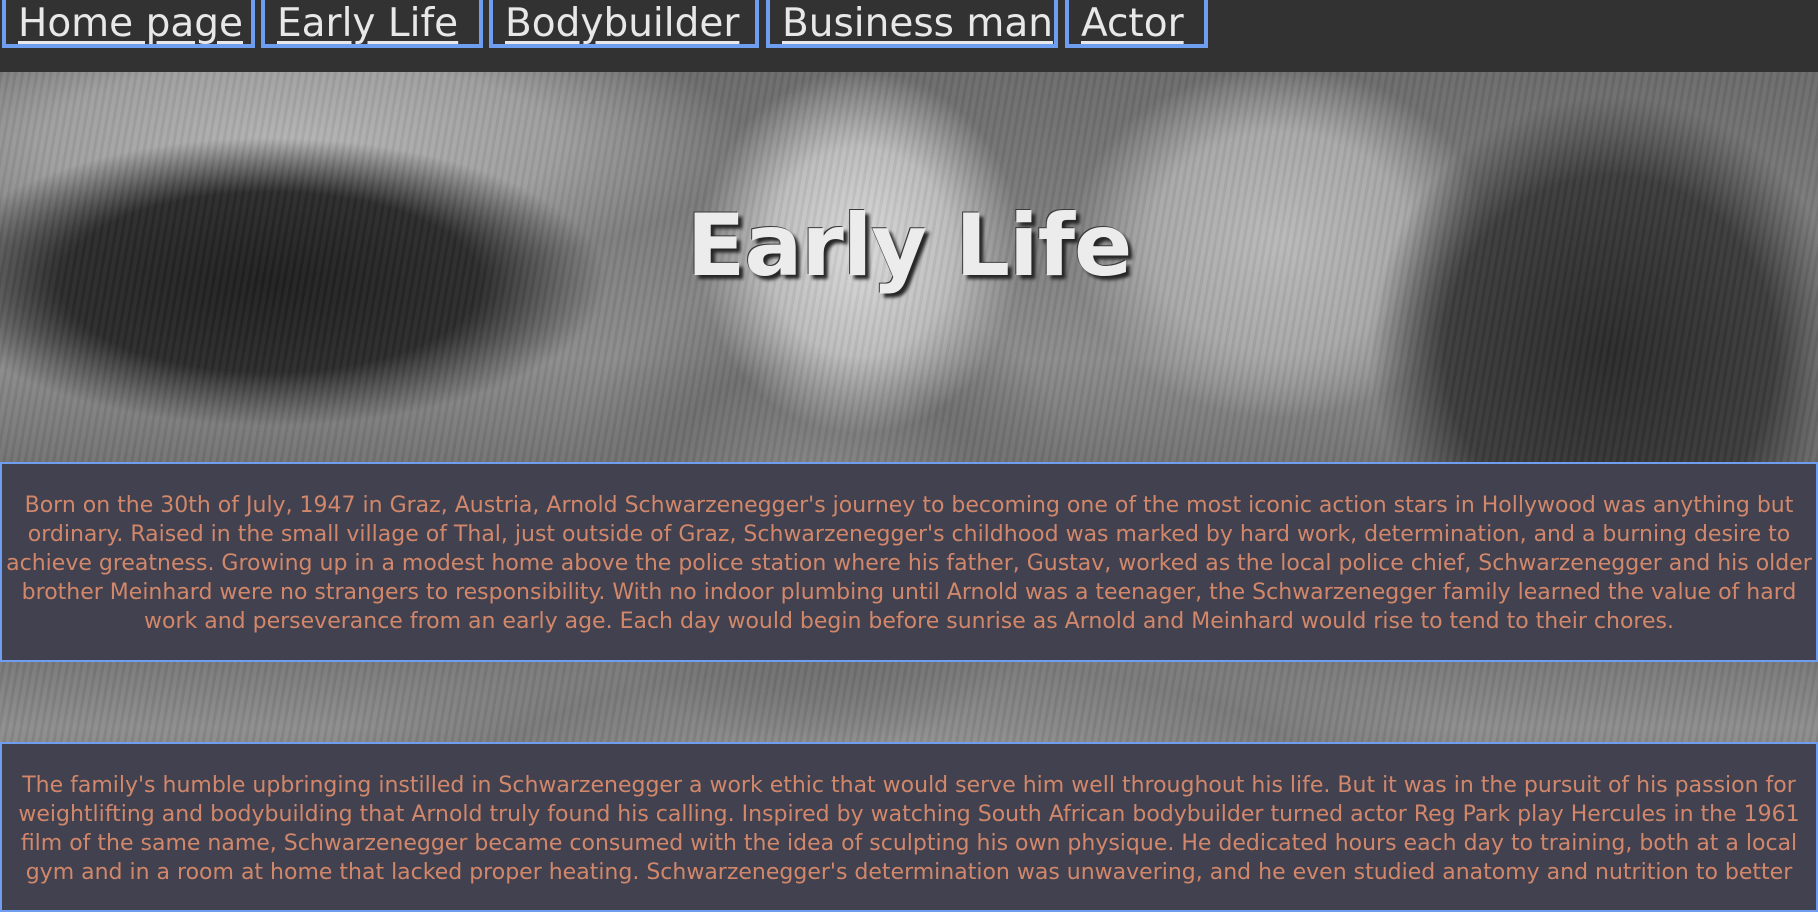 Image resolution: width=1818 pixels, height=912 pixels. I want to click on nav-link-actor: Actor, so click(1136, 24).